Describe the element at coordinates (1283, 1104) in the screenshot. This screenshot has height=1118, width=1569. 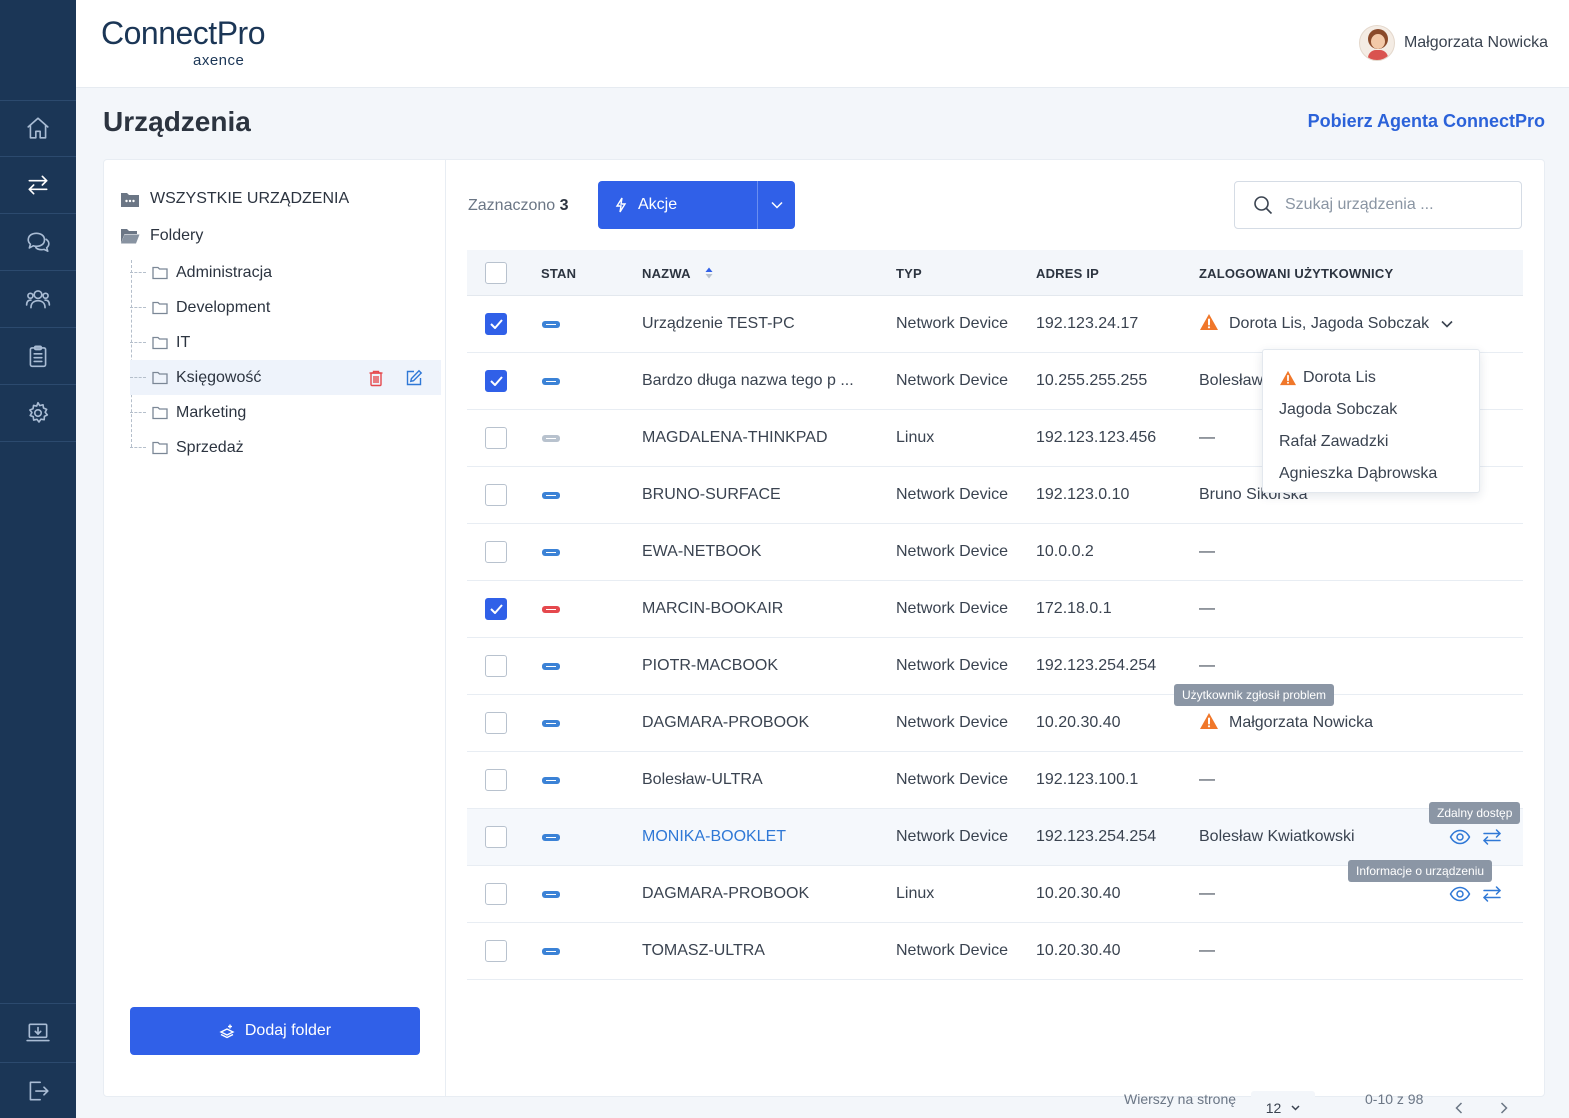
I see `rows-per-page-select: 12` at that location.